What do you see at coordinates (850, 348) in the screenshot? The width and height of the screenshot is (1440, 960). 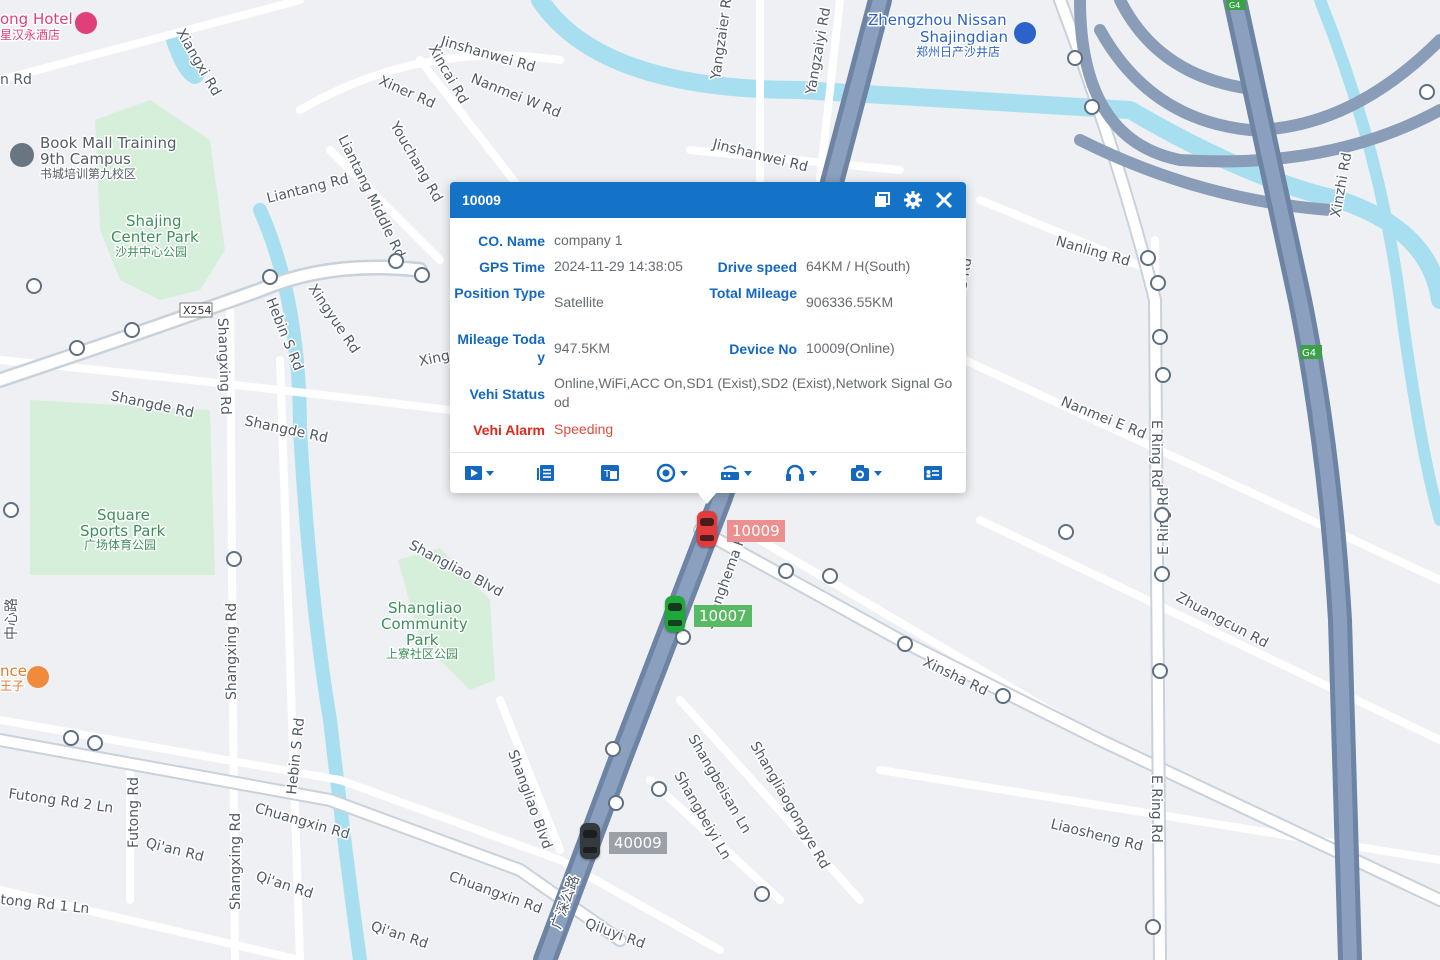 I see `device-no-value: 10009(Online)` at bounding box center [850, 348].